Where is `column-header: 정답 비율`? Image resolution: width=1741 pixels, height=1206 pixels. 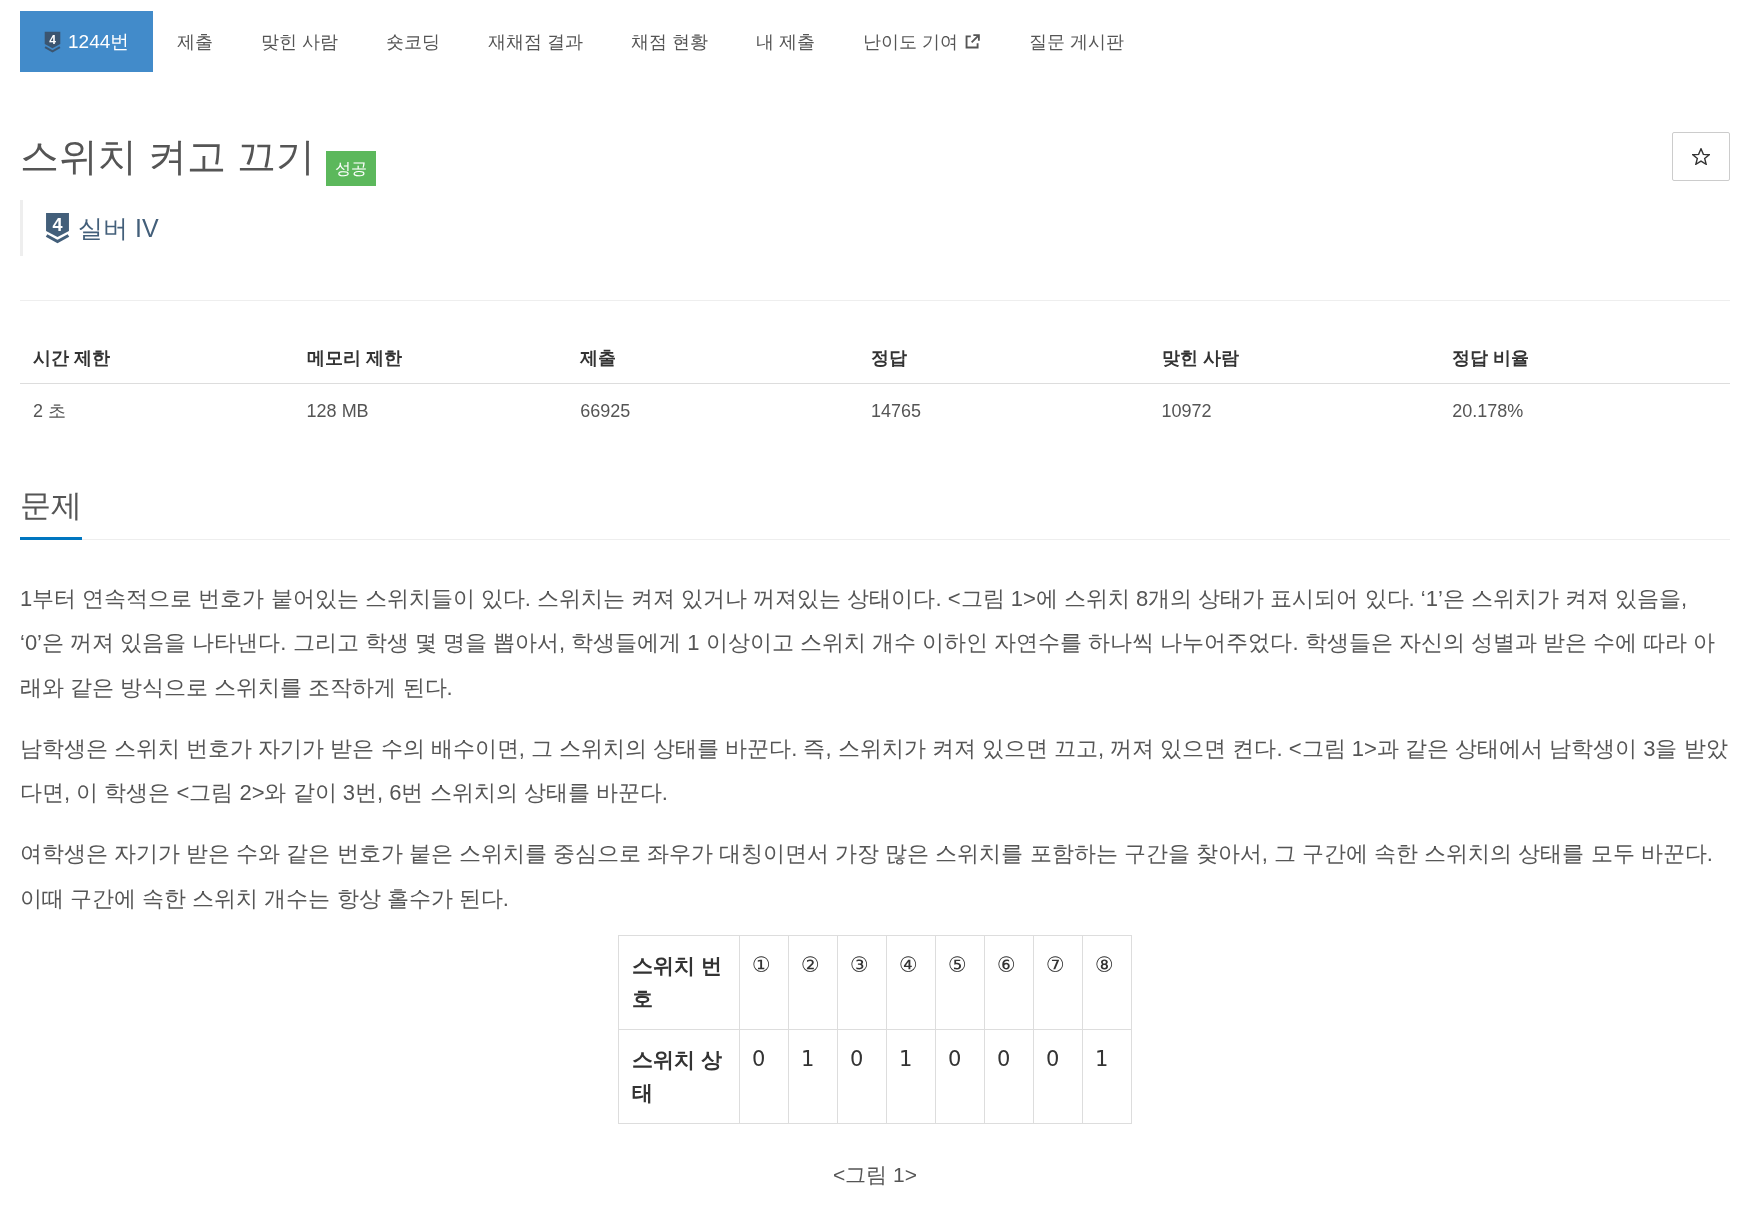
column-header: 정답 비율 is located at coordinates (1491, 358).